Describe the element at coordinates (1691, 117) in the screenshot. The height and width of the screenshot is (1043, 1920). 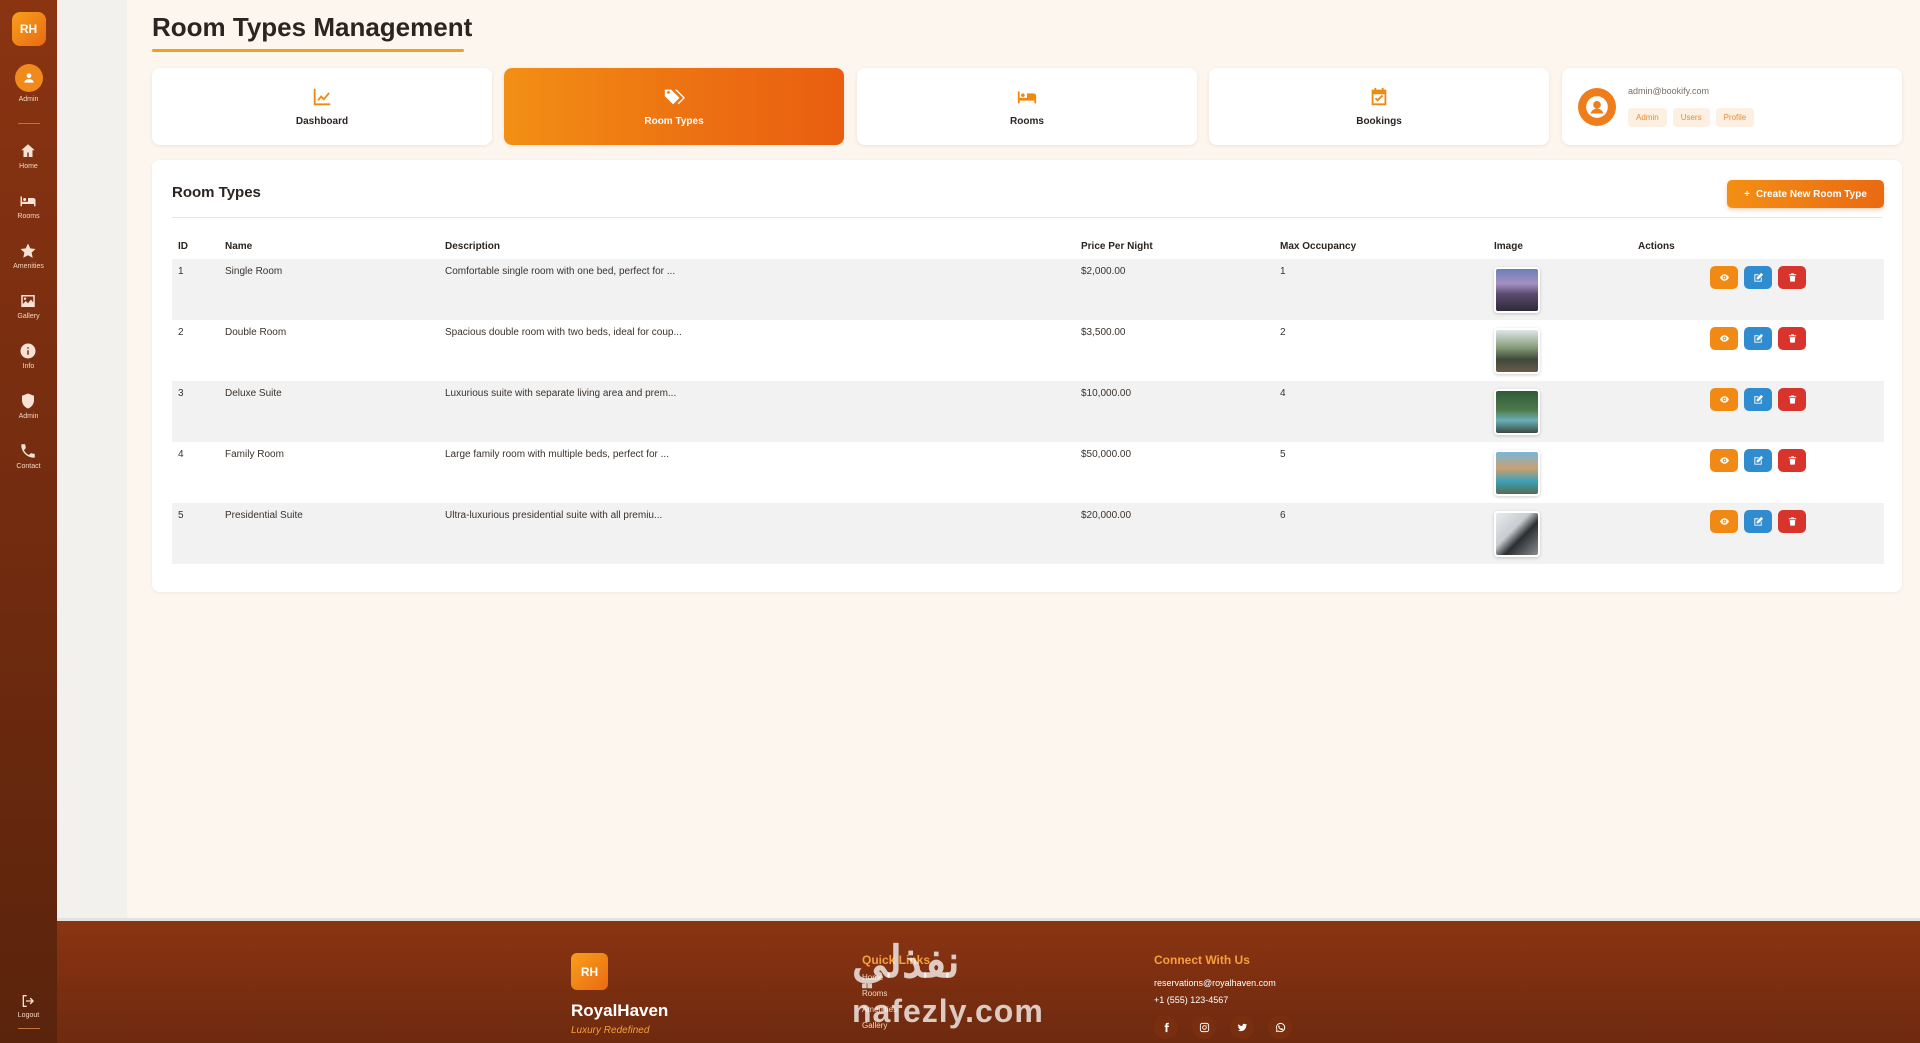
I see `tag-users: Users` at that location.